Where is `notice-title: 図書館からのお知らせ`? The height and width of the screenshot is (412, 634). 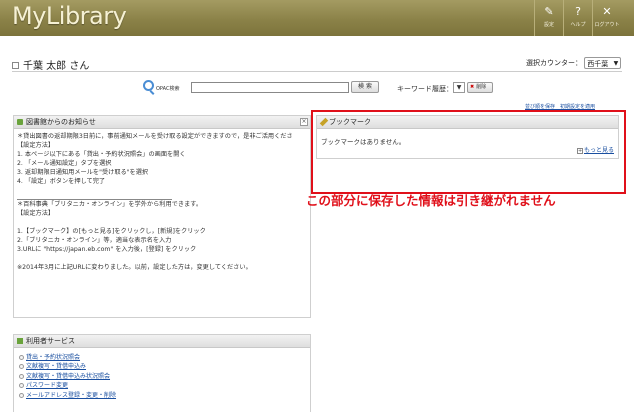 notice-title: 図書館からのお知らせ is located at coordinates (61, 122).